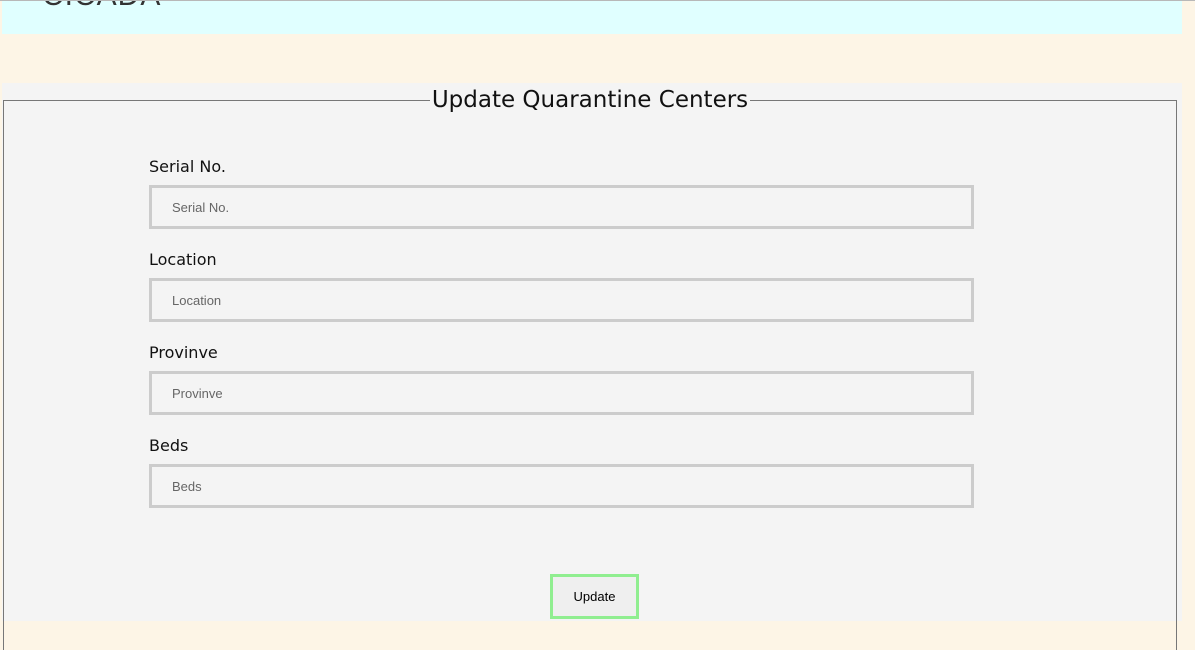 This screenshot has width=1195, height=650. What do you see at coordinates (592, 17) in the screenshot?
I see `header: CICADA` at bounding box center [592, 17].